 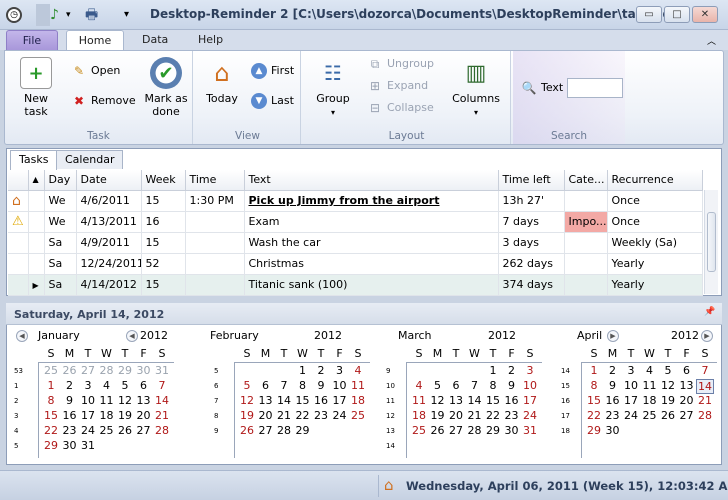 I want to click on group-button: ☷ Group ▾, so click(x=333, y=87).